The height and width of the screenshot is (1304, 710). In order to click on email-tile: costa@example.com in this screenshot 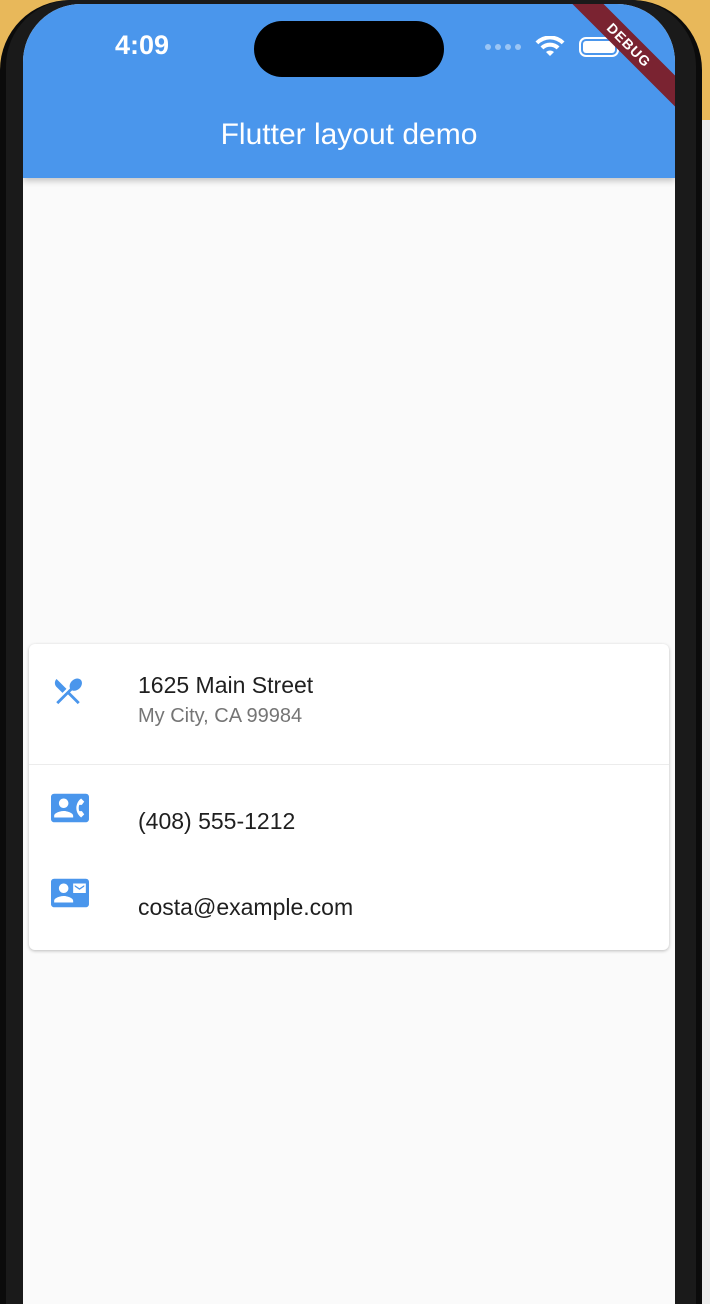, I will do `click(349, 897)`.